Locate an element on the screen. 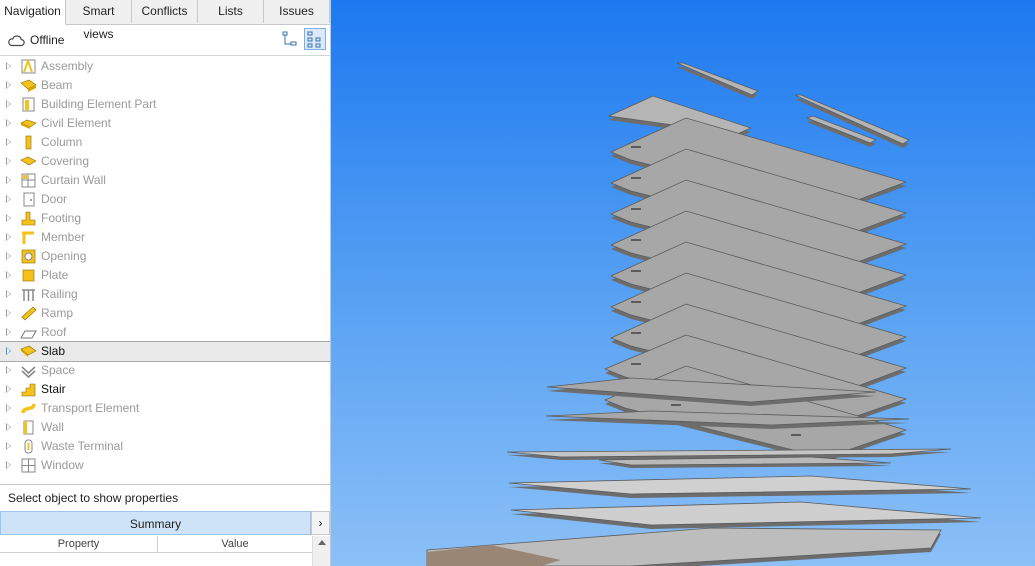 Image resolution: width=1035 pixels, height=566 pixels. tree-item-label: Civil Element is located at coordinates (76, 123).